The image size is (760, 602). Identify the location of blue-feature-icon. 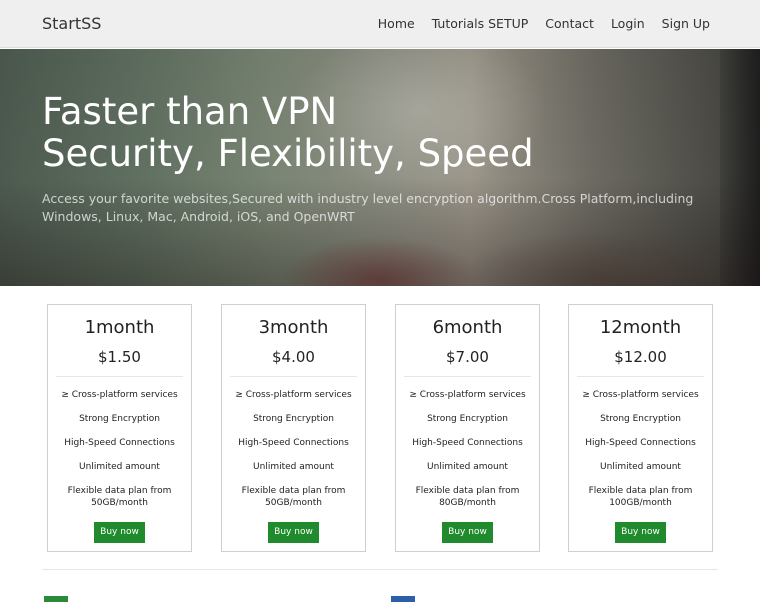
(403, 599).